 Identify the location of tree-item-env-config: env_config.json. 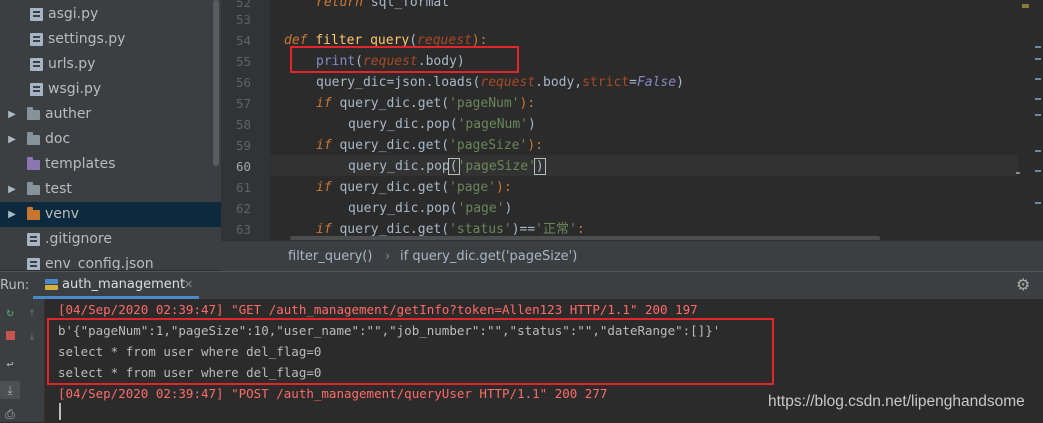
(110, 261).